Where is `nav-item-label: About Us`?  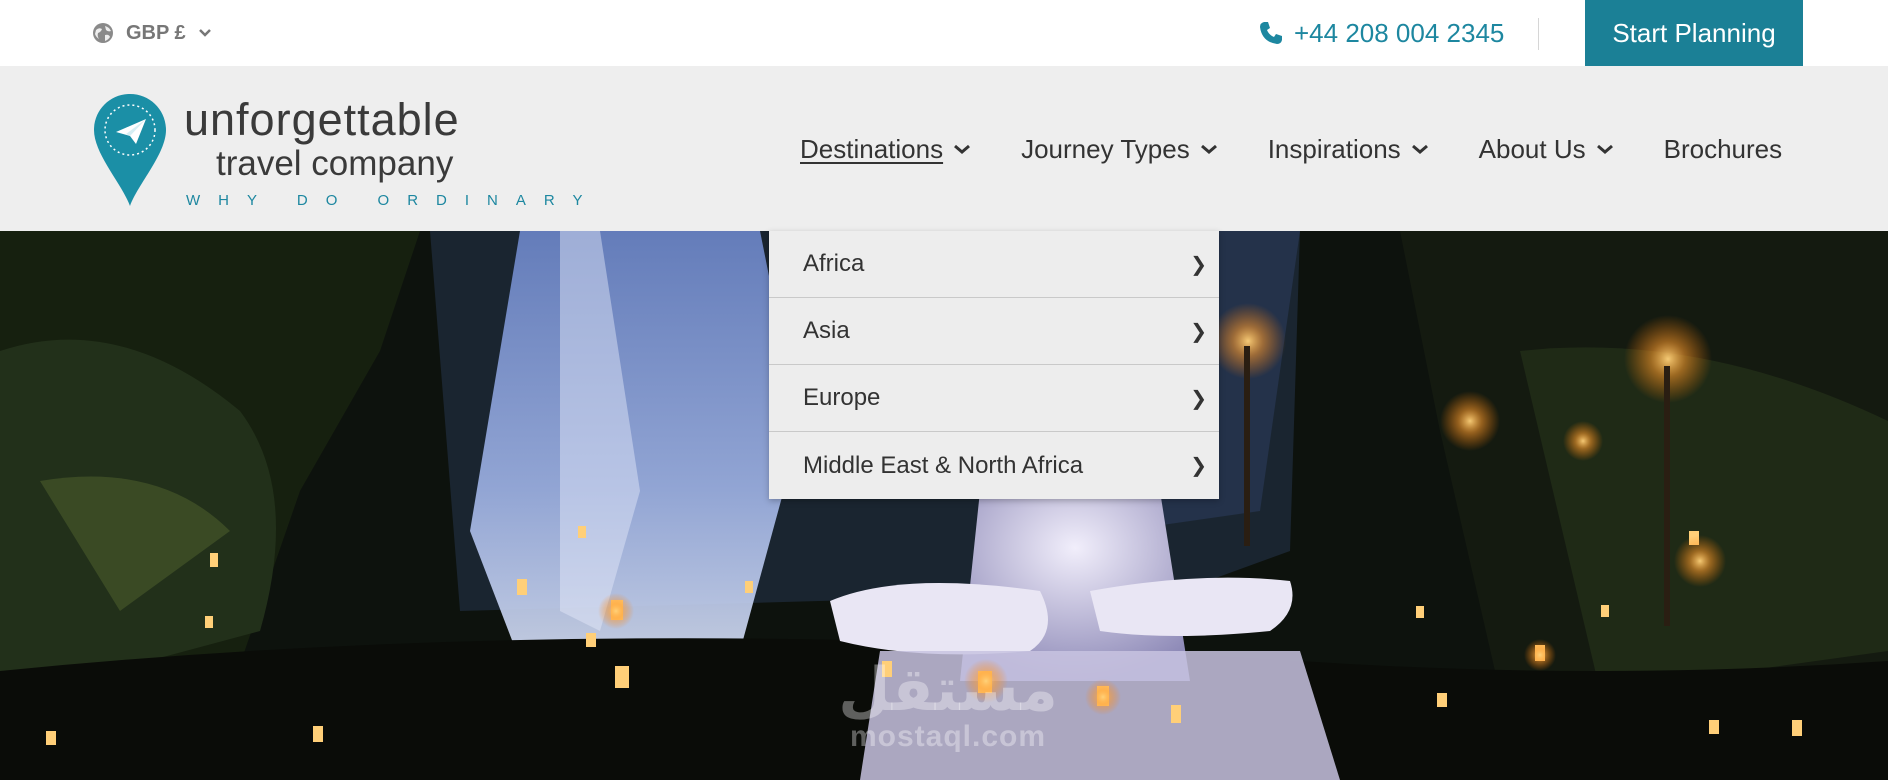
nav-item-label: About Us is located at coordinates (1532, 148).